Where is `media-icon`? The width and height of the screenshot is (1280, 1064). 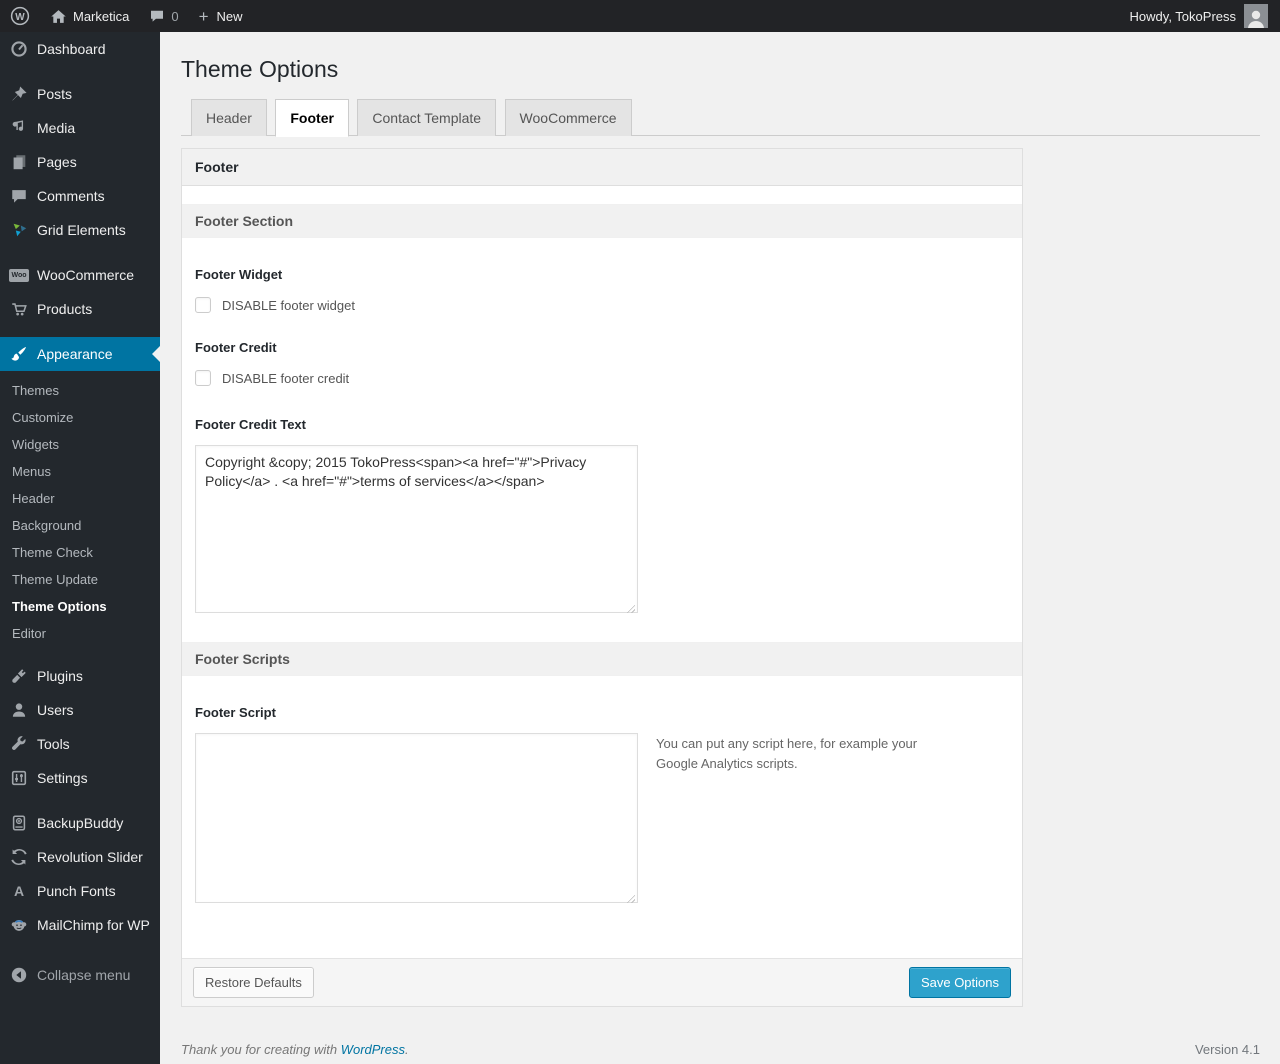 media-icon is located at coordinates (19, 128).